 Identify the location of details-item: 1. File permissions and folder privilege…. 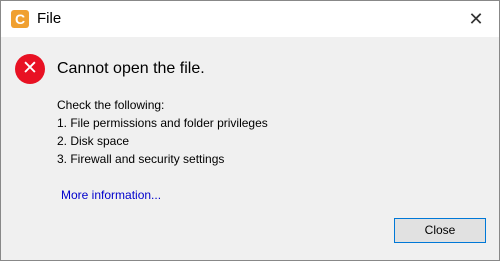
(162, 123).